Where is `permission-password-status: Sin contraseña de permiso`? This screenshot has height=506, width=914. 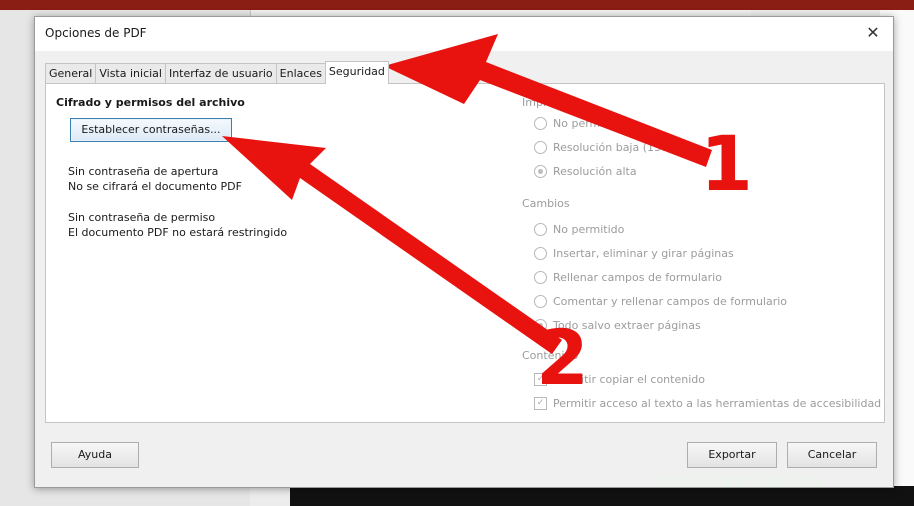
permission-password-status: Sin contraseña de permiso is located at coordinates (142, 217).